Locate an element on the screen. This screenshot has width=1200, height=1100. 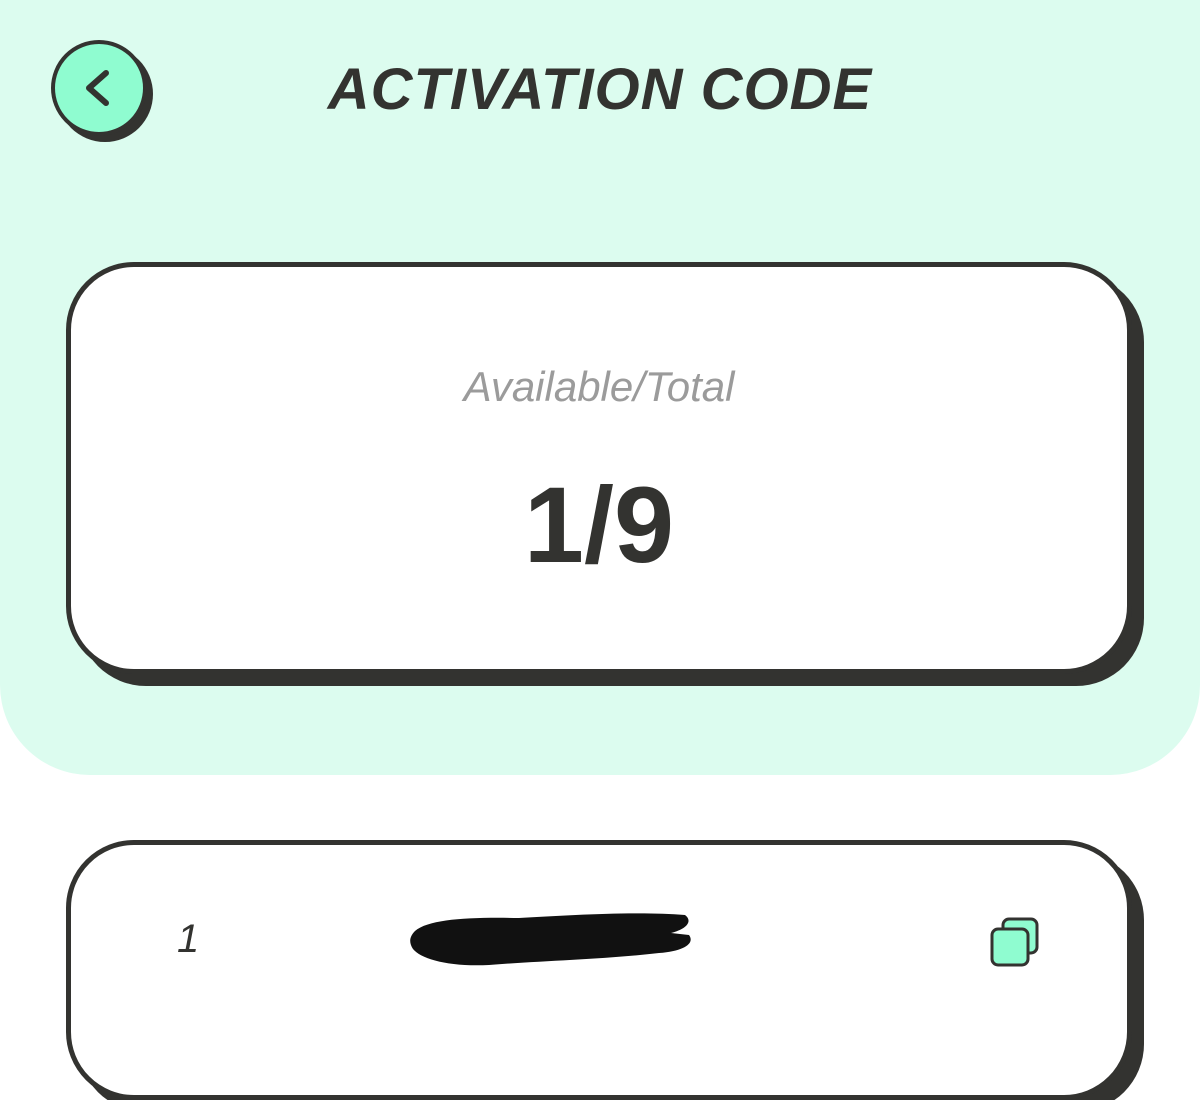
page-title: ACTIVATION CODE is located at coordinates (600, 89).